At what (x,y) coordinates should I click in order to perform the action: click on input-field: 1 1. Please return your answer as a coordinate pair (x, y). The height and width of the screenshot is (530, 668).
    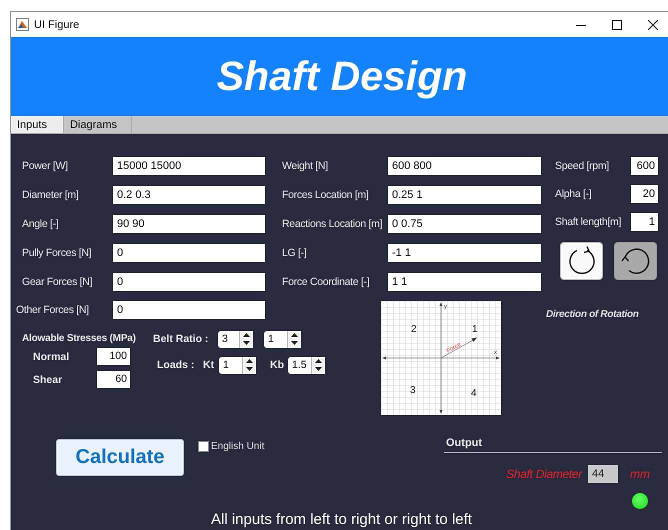
    Looking at the image, I should click on (464, 282).